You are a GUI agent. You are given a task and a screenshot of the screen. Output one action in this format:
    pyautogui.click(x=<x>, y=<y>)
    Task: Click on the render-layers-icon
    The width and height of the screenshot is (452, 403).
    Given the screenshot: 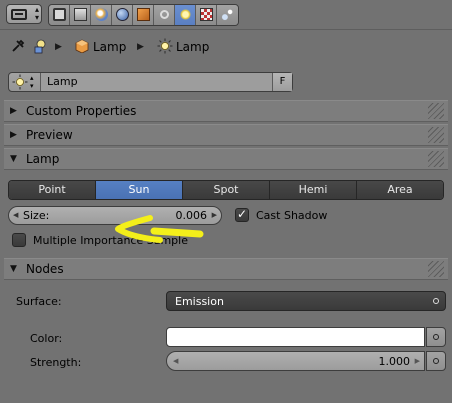 What is the action you would take?
    pyautogui.click(x=80, y=15)
    